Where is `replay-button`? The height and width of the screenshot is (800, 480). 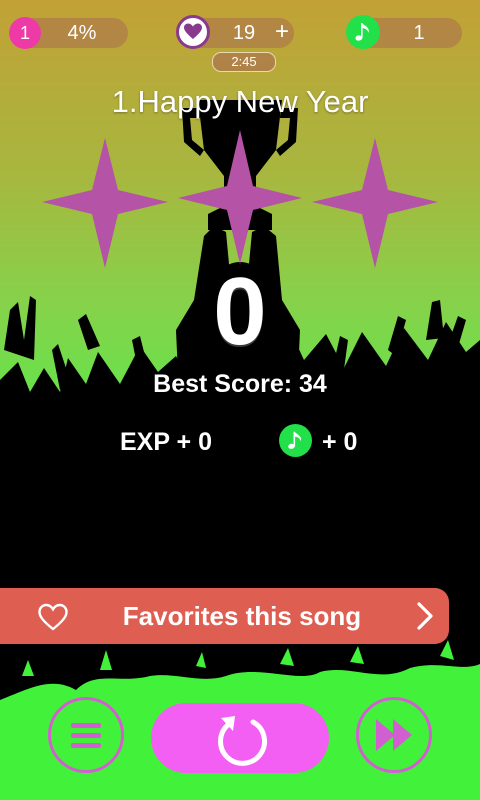
replay-button is located at coordinates (240, 738).